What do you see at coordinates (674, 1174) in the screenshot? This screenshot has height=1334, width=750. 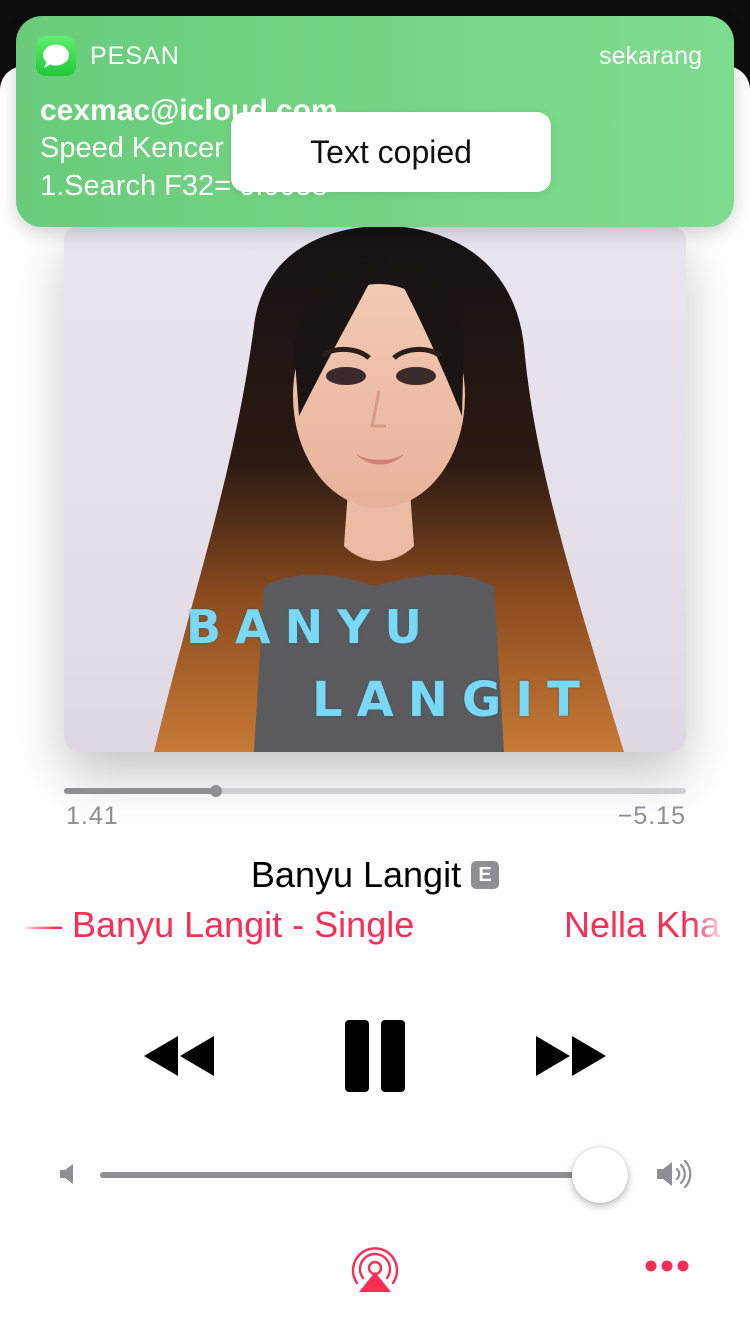 I see `speaker-high-icon` at bounding box center [674, 1174].